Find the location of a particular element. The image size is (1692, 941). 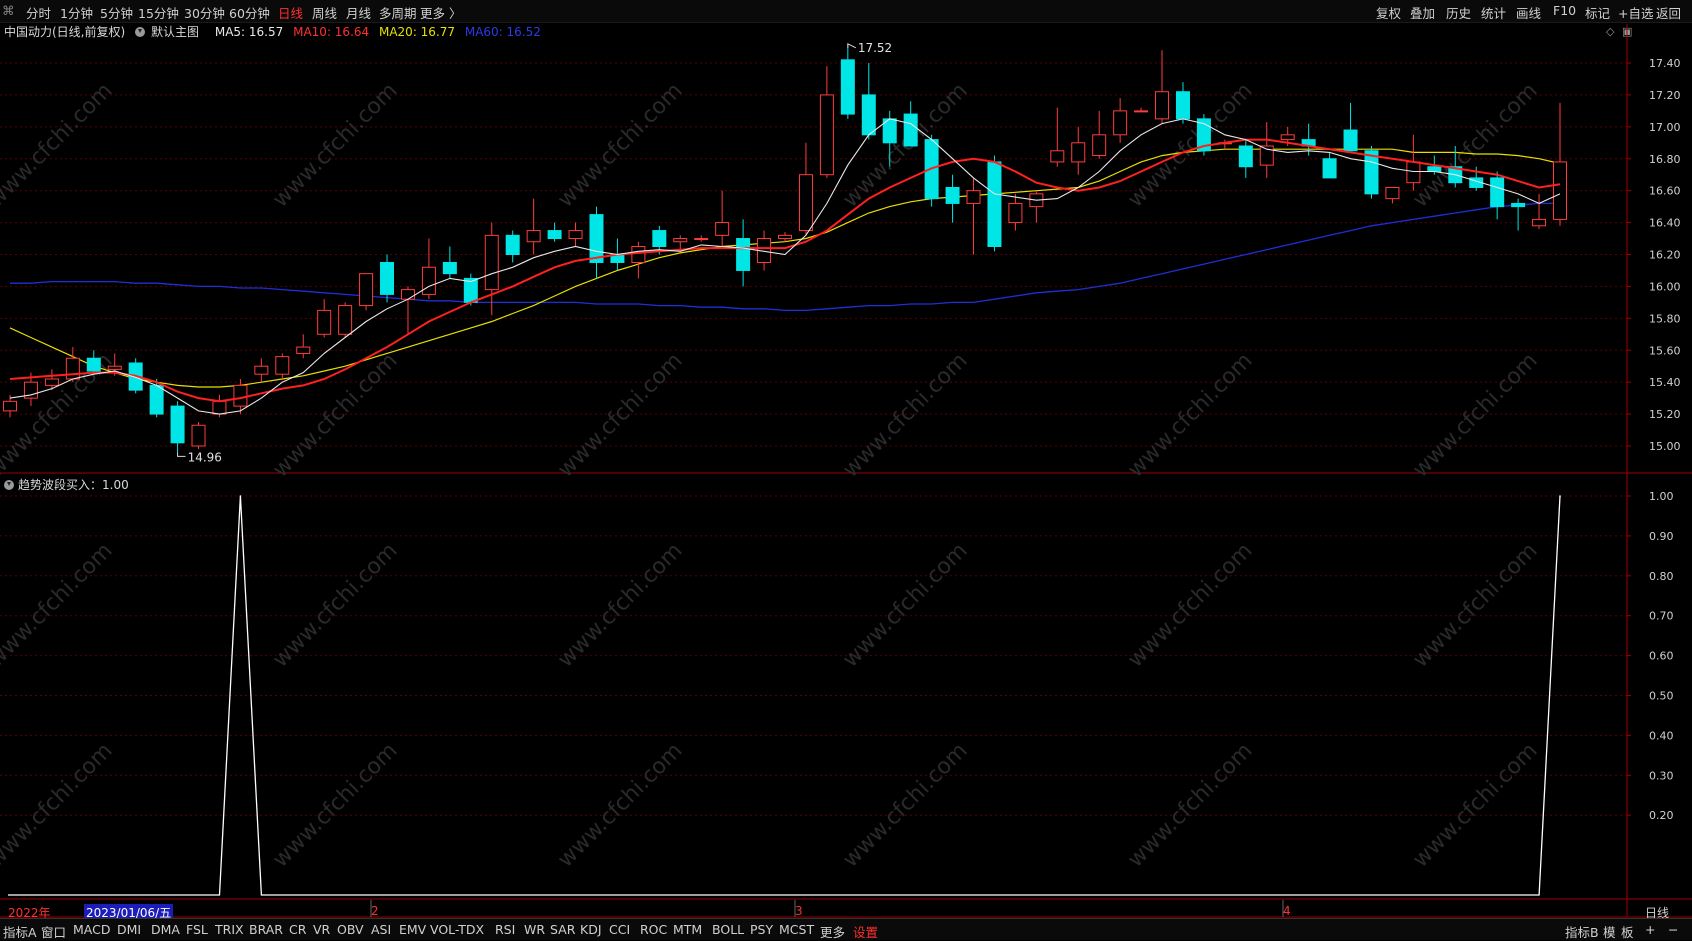

bottom-right-0: 指标B is located at coordinates (1582, 931).